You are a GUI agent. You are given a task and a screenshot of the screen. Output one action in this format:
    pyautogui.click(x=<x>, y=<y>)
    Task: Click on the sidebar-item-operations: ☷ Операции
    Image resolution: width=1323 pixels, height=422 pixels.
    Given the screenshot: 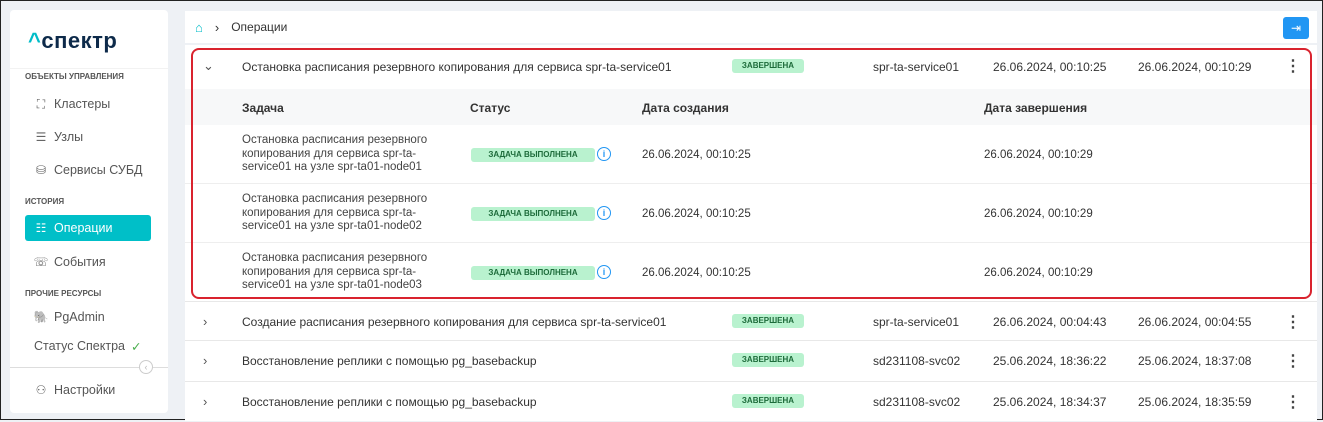 What is the action you would take?
    pyautogui.click(x=88, y=228)
    